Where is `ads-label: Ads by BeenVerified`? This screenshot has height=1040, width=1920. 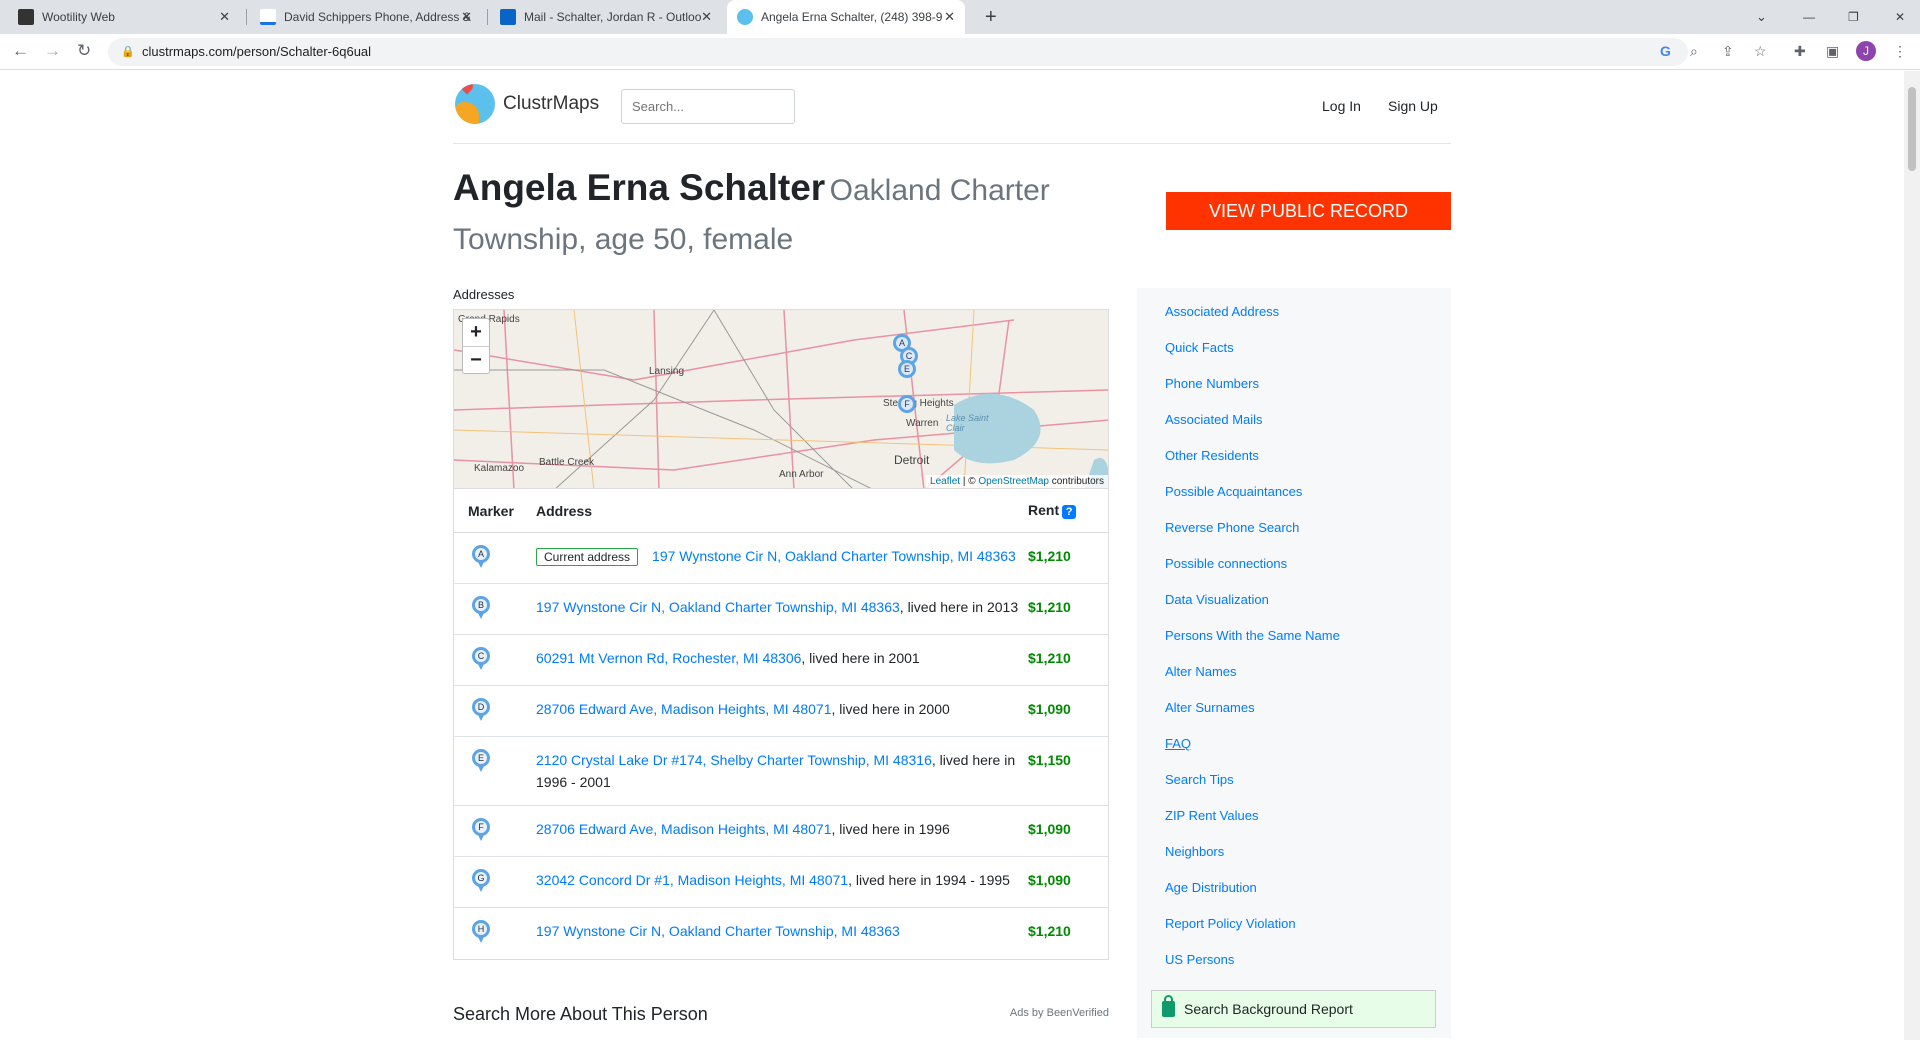 ads-label: Ads by BeenVerified is located at coordinates (1059, 1013).